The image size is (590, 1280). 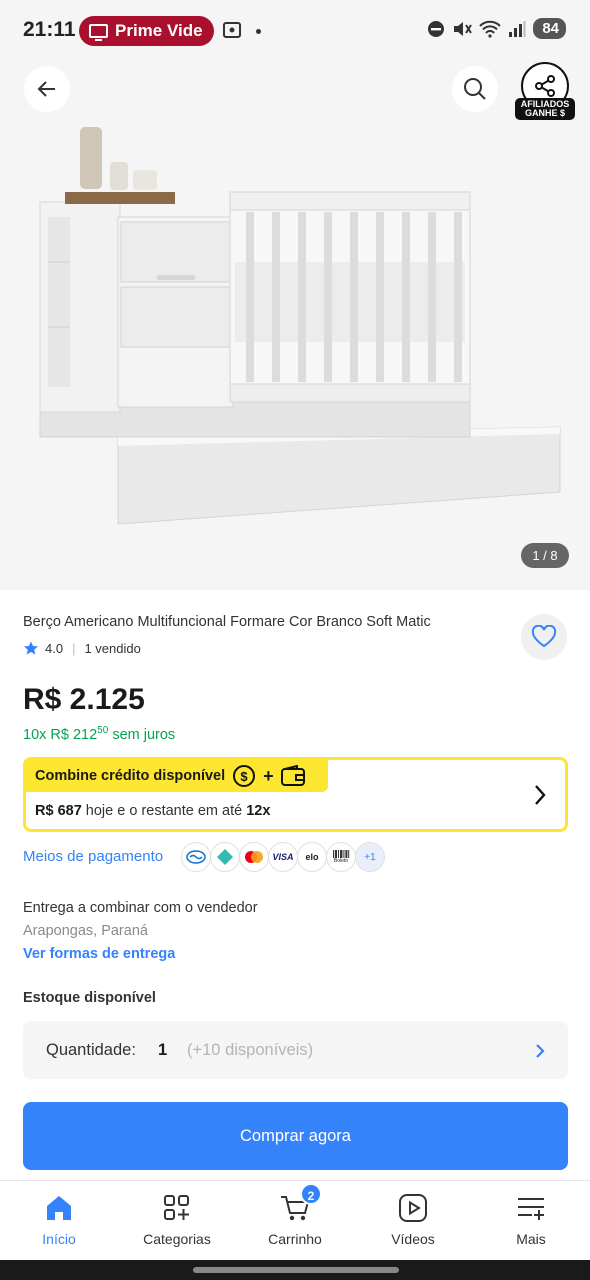 I want to click on signal-icon, so click(x=517, y=28).